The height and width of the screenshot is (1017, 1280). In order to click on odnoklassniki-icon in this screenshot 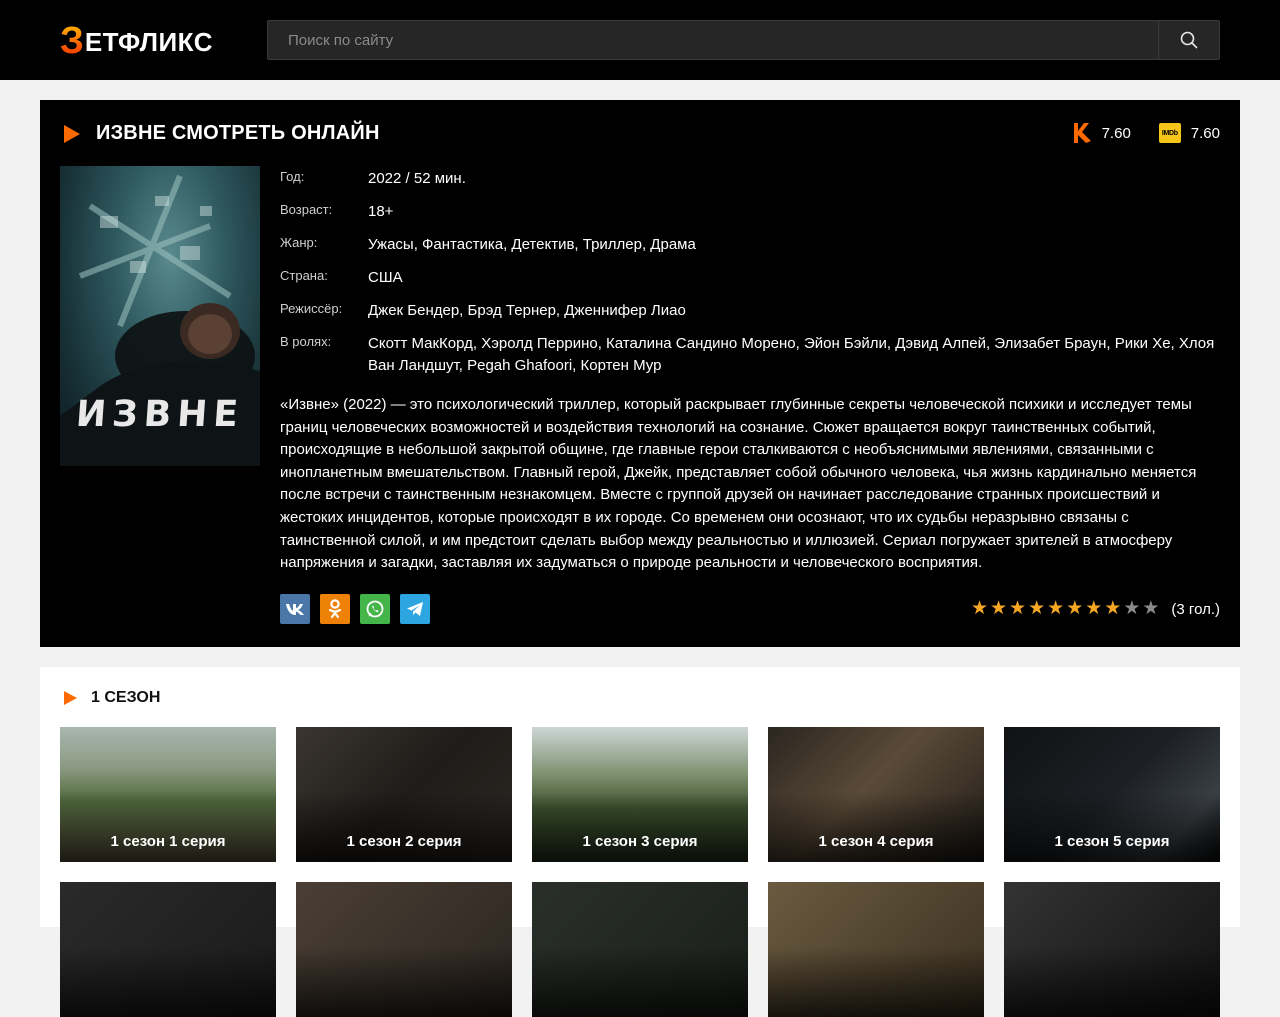, I will do `click(335, 609)`.